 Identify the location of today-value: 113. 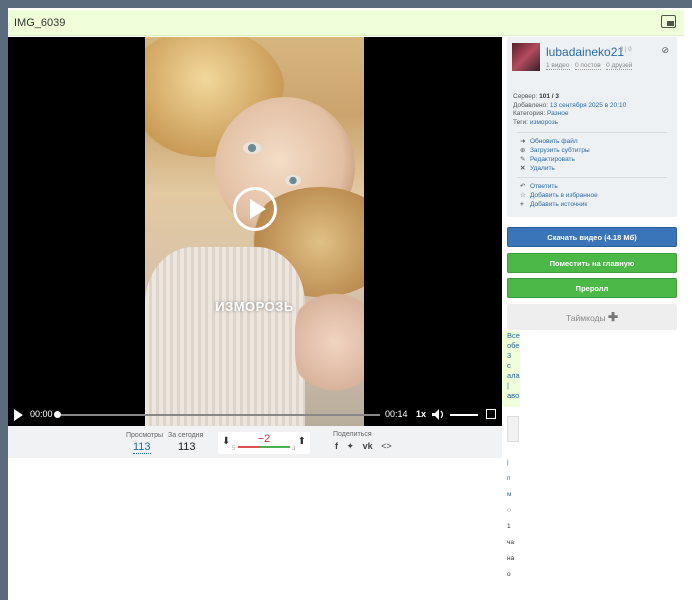
(187, 447).